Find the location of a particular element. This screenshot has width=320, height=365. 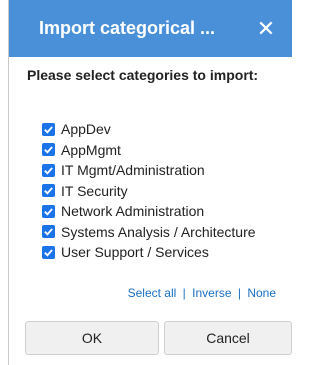

category-item: Systems Analysis / Architecture is located at coordinates (149, 232).